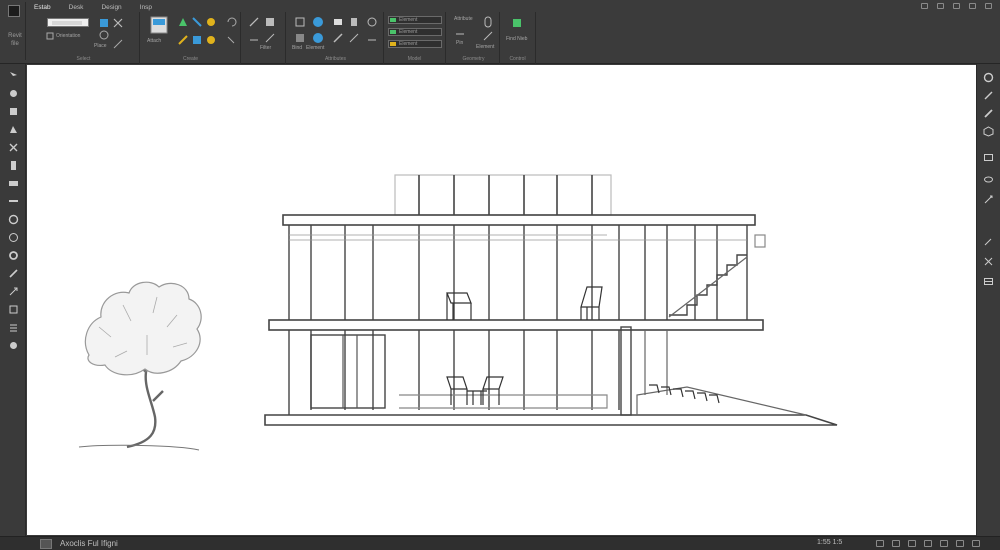 The height and width of the screenshot is (550, 1000). What do you see at coordinates (100, 46) in the screenshot?
I see `place-label: Place` at bounding box center [100, 46].